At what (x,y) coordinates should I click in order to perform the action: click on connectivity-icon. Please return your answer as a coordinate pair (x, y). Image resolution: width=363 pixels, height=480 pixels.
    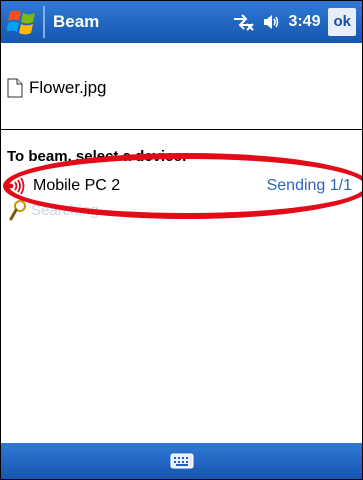
    Looking at the image, I should click on (243, 22).